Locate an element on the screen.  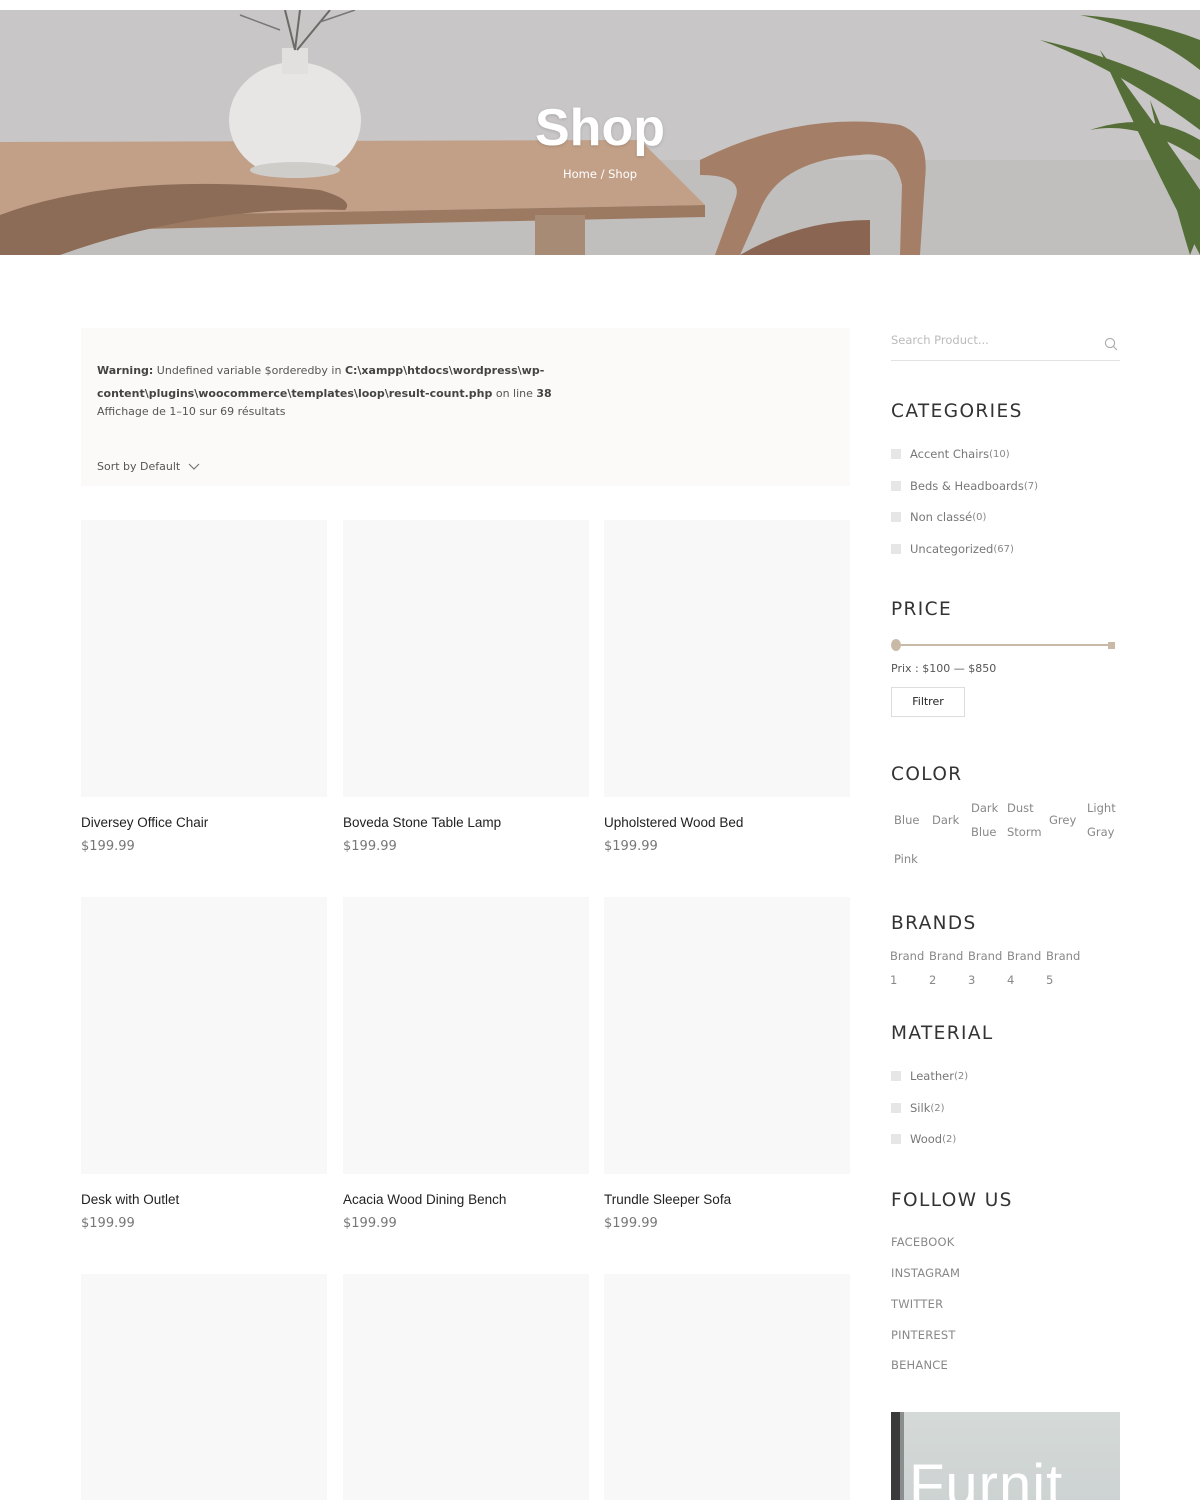
slider-max-handle is located at coordinates (1111, 645).